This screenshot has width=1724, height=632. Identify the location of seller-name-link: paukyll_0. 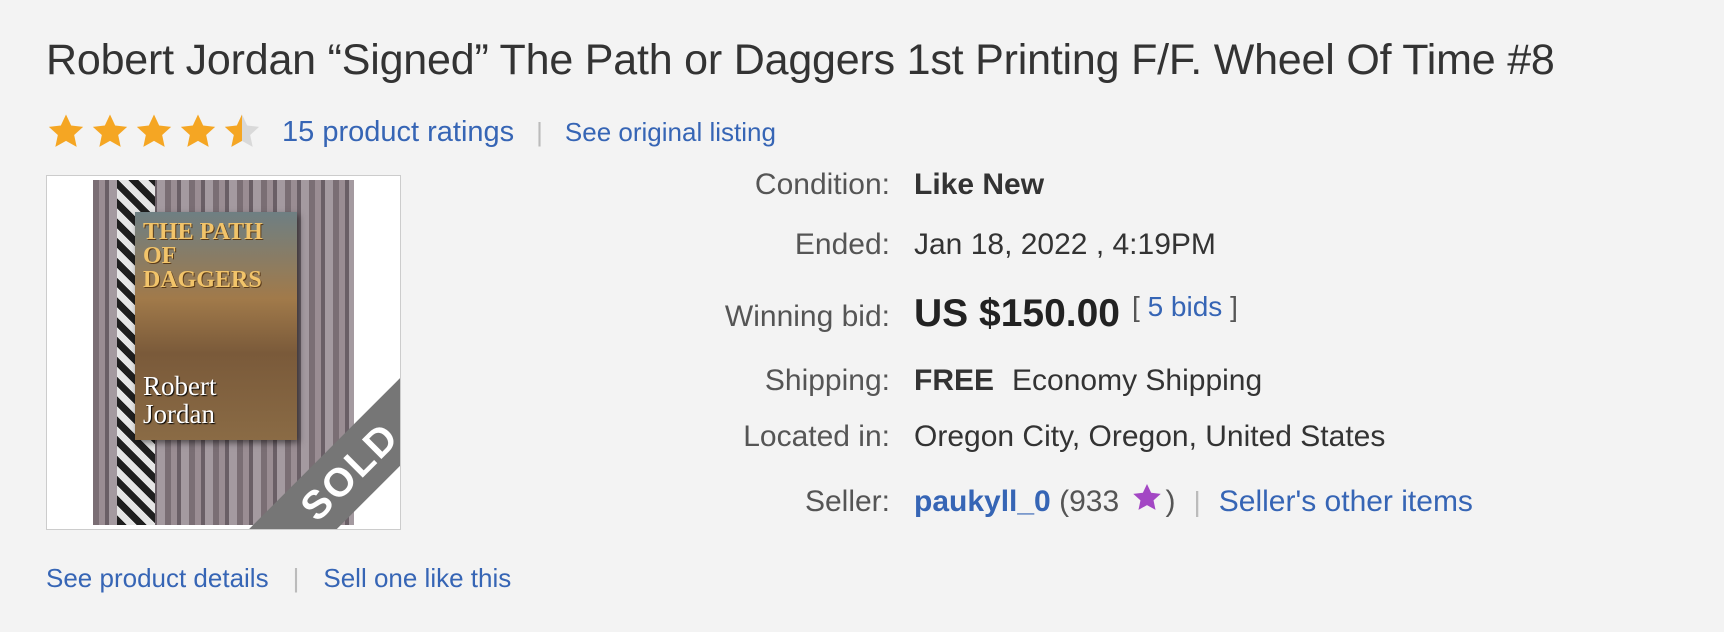
(982, 501).